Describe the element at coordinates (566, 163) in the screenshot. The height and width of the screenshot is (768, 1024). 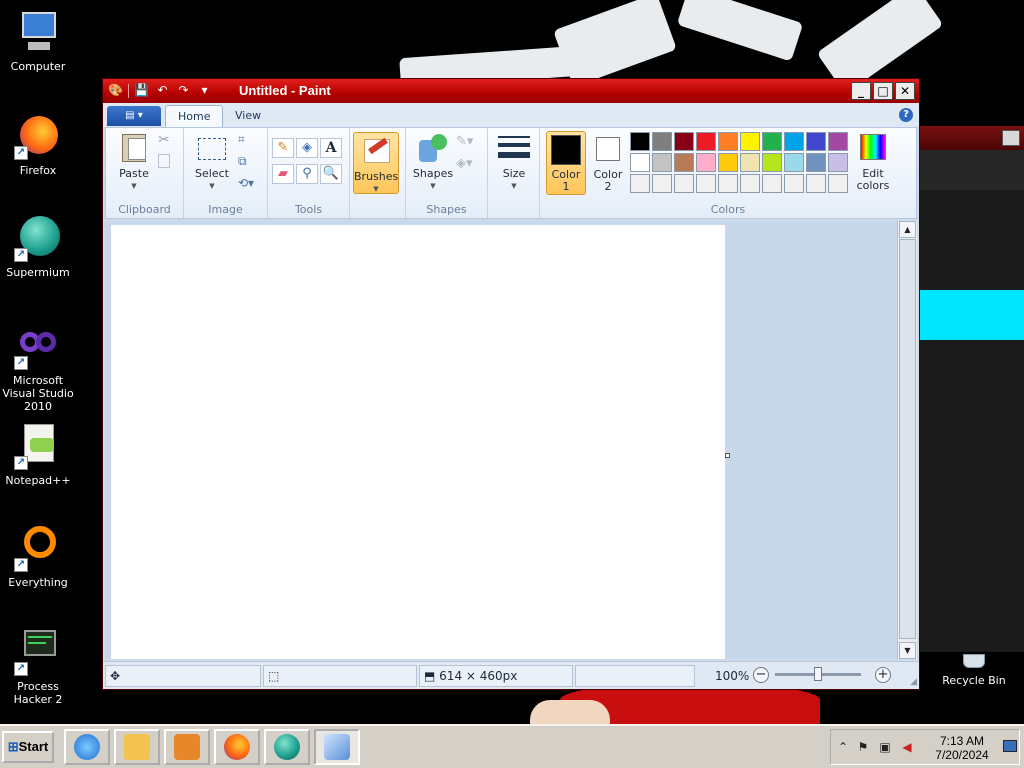
I see `color1-button: Color 1` at that location.